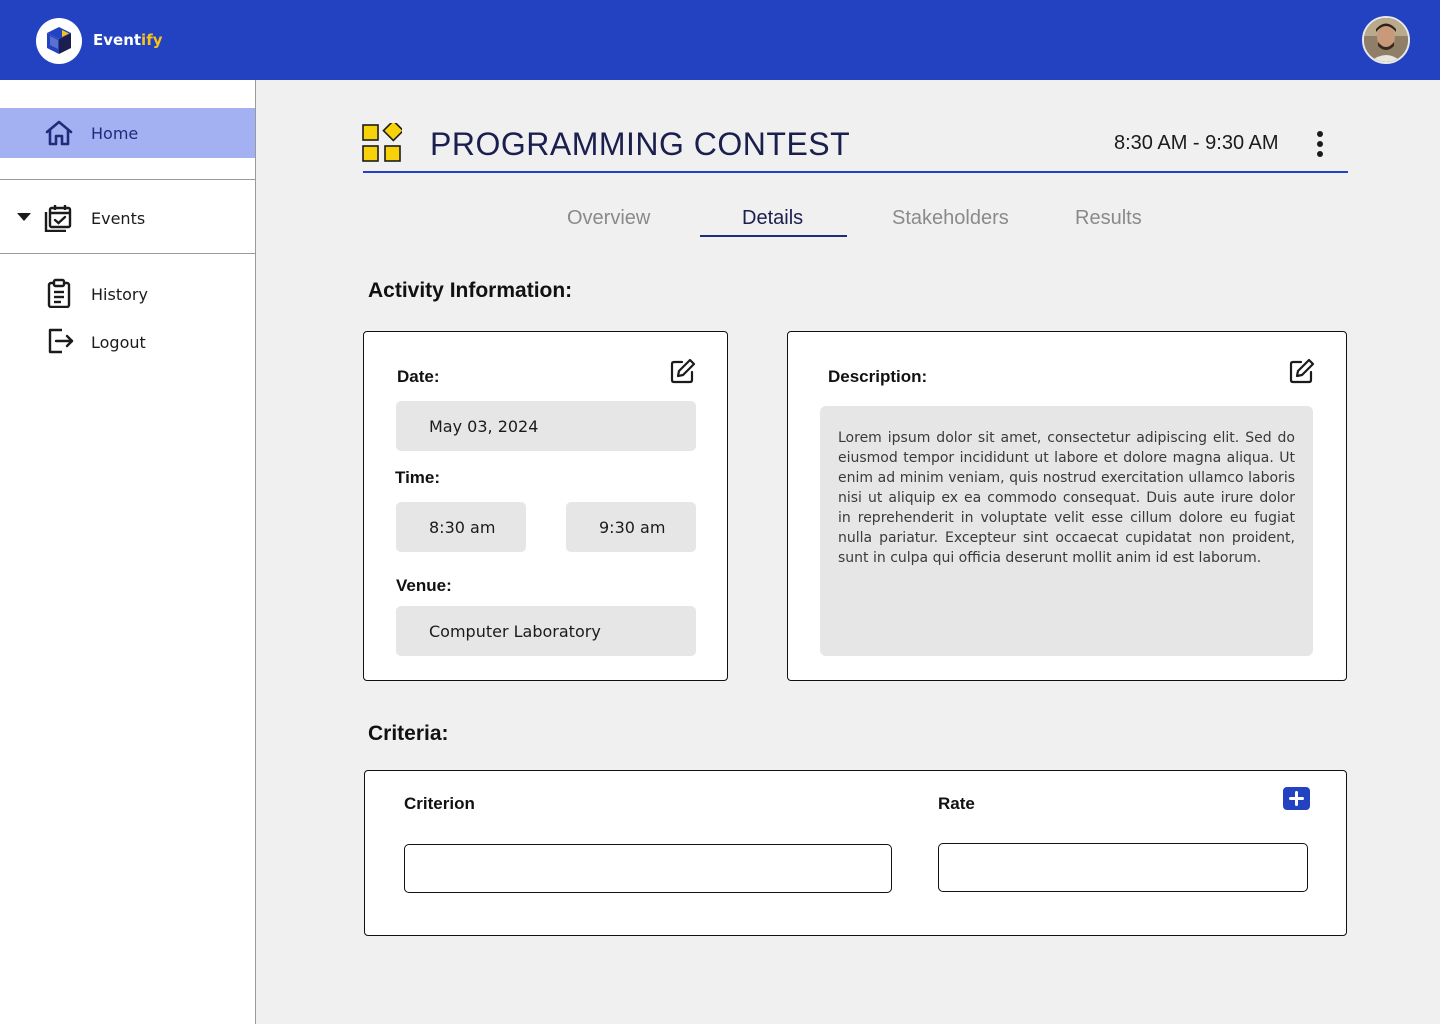 The image size is (1440, 1024). Describe the element at coordinates (408, 733) in the screenshot. I see `criteria-heading: Criteria:` at that location.